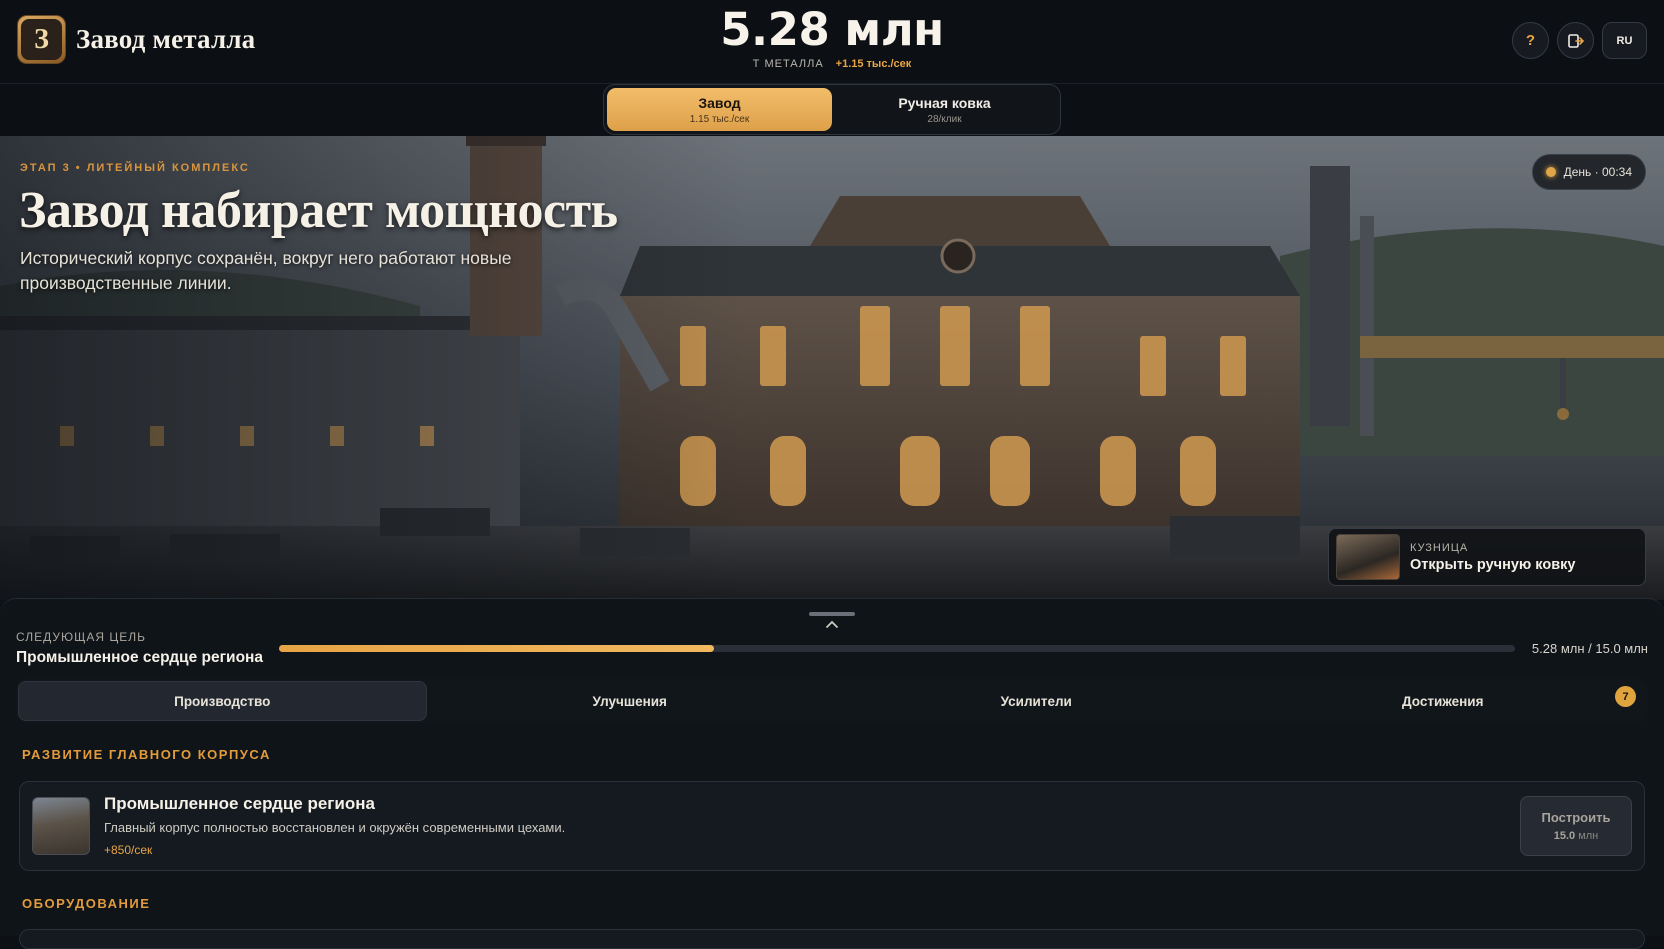  I want to click on chevron-up-icon, so click(832, 624).